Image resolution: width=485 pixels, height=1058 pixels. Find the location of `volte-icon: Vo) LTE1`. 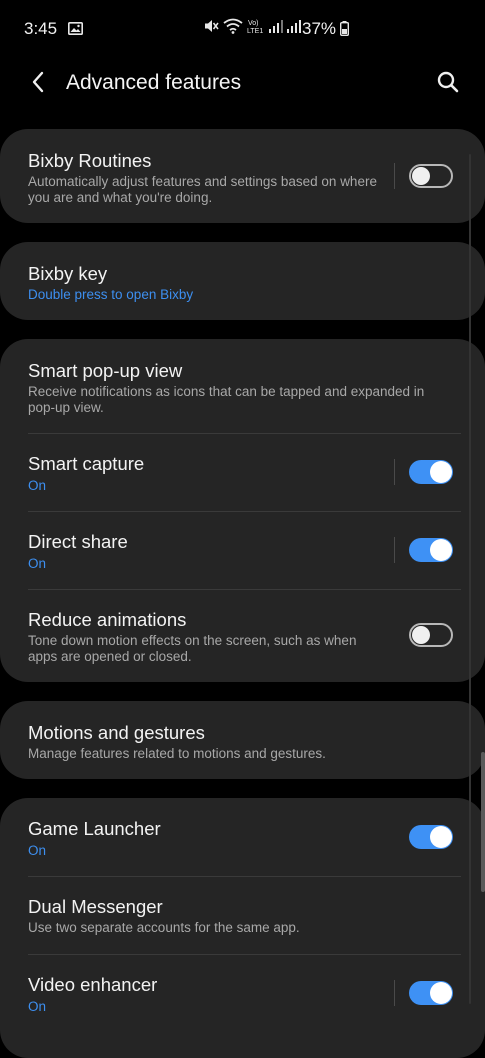

volte-icon: Vo) LTE1 is located at coordinates (256, 28).